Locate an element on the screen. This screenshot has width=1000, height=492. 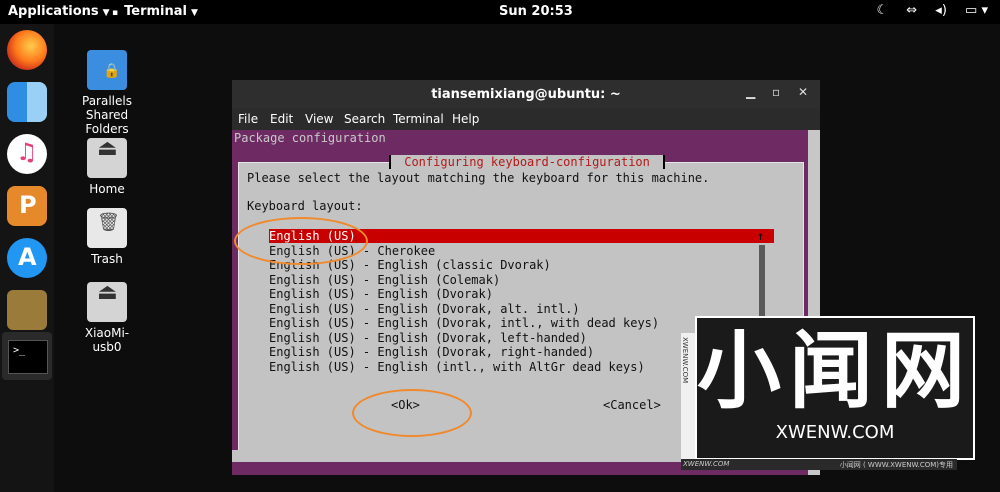
window-titlebar: tiansemixiang@ubuntu: ~ ▁ ▫ ✕ is located at coordinates (526, 94).